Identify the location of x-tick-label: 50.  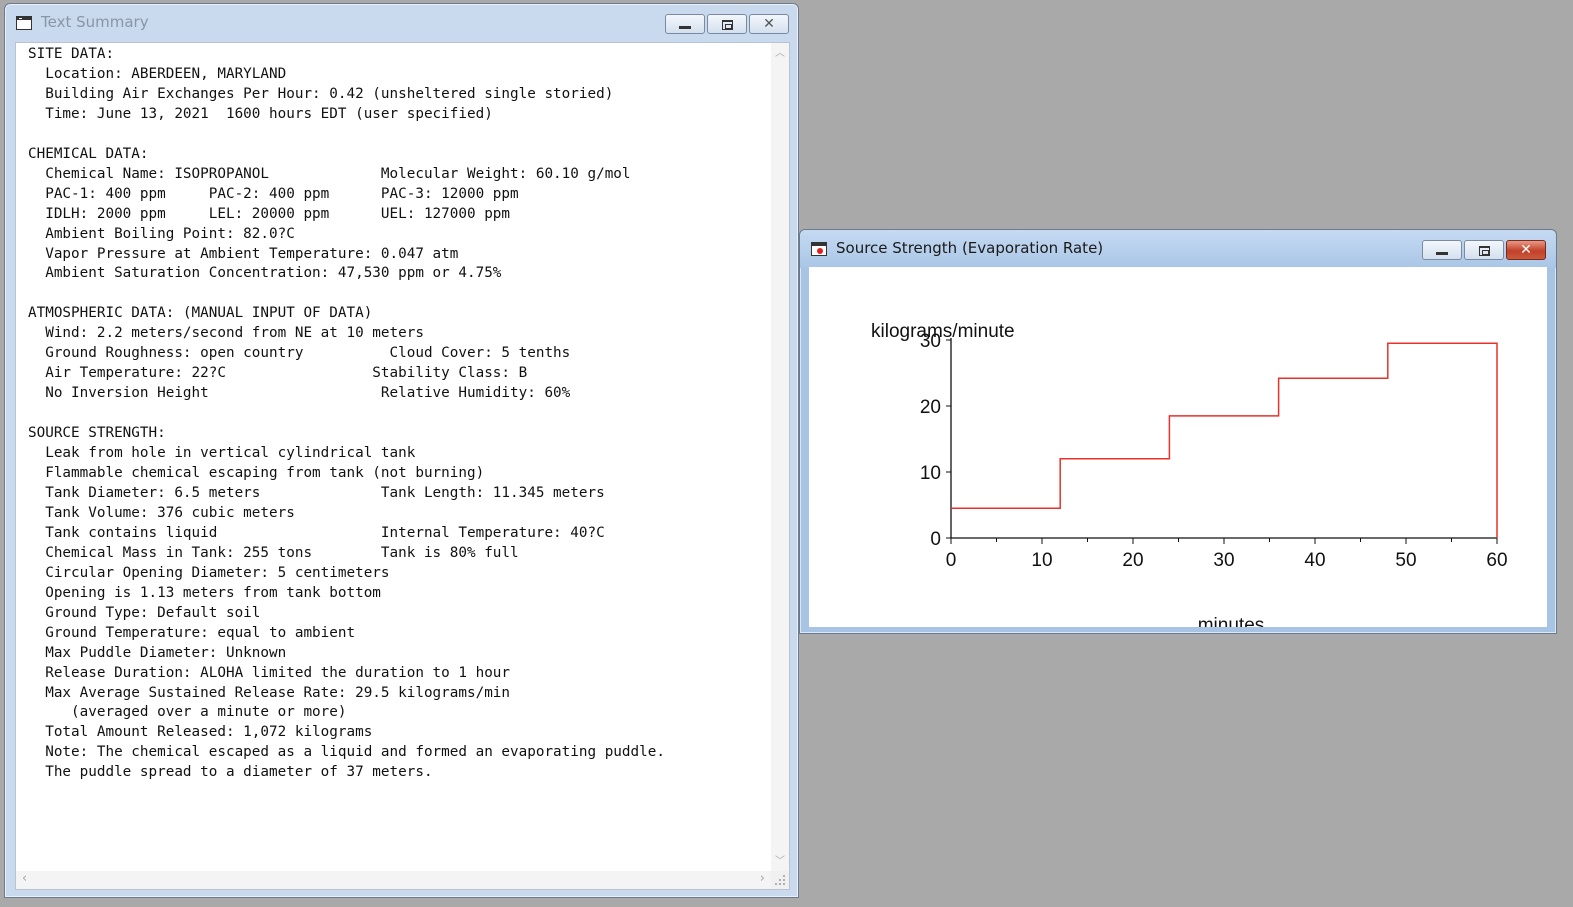
(1405, 560).